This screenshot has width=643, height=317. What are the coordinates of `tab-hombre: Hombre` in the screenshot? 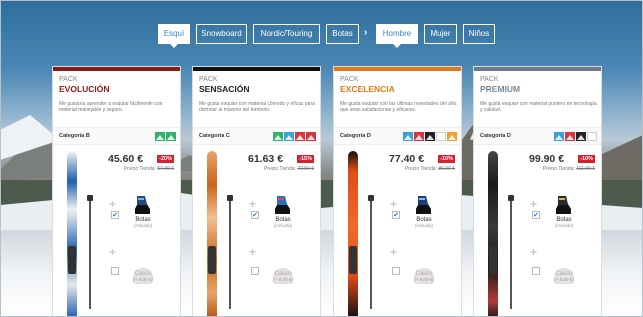 It's located at (397, 36).